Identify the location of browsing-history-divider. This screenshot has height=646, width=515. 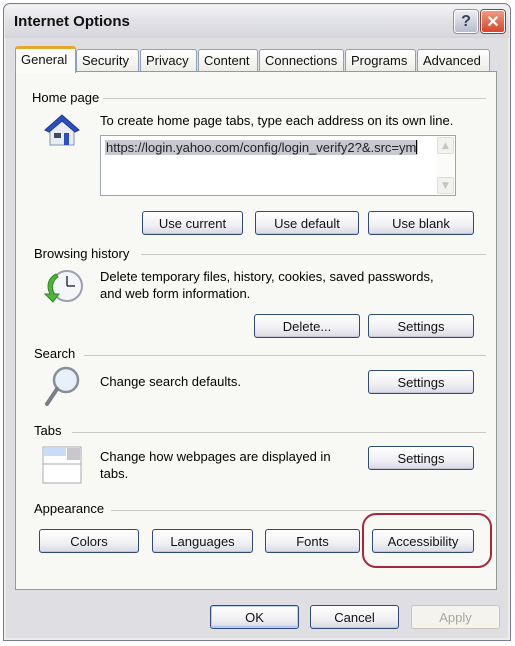
(313, 254).